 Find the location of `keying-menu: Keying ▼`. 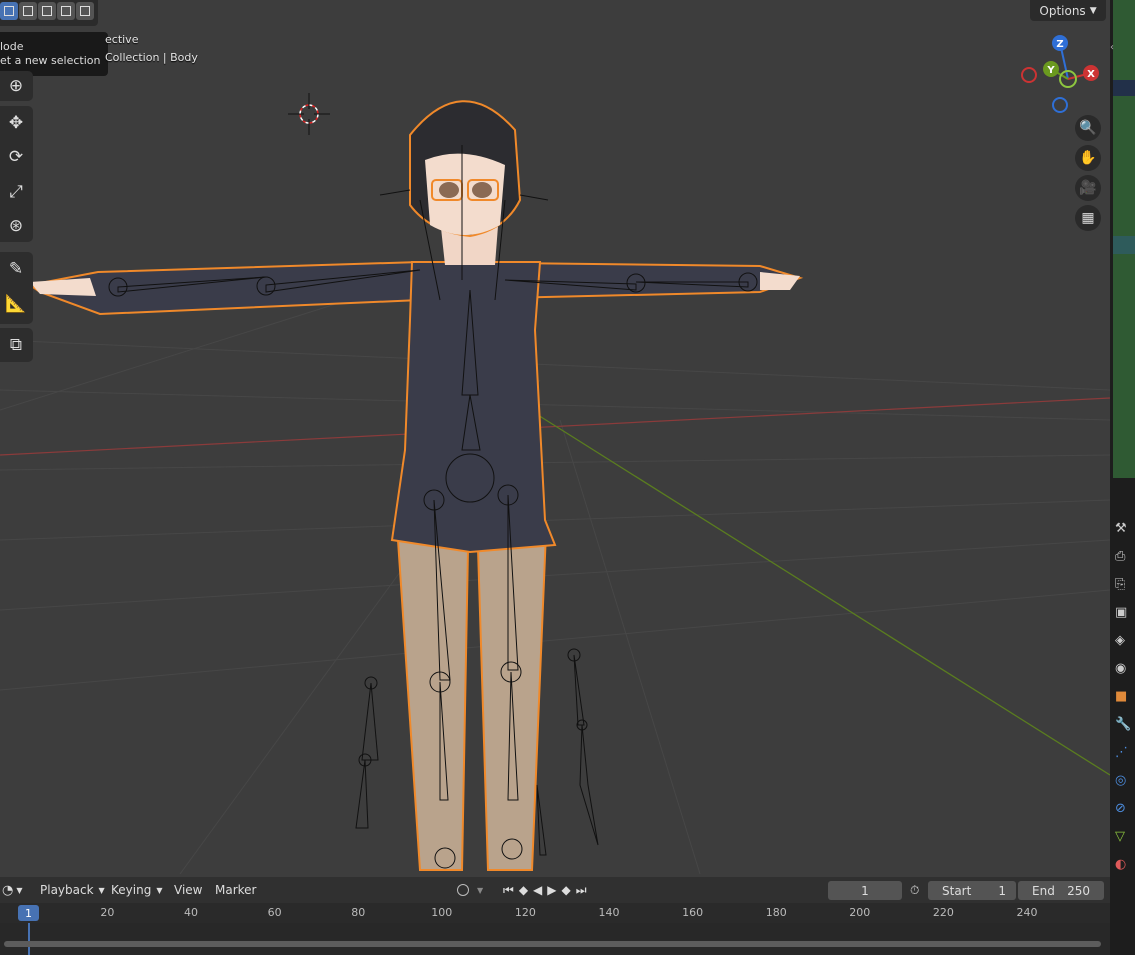

keying-menu: Keying ▼ is located at coordinates (136, 890).